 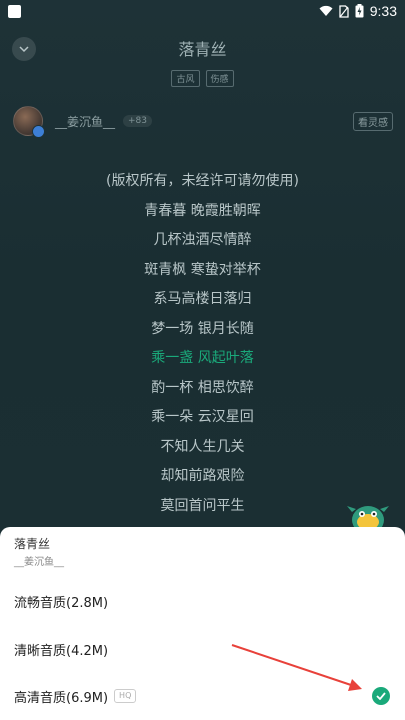 I want to click on lyric-line: 梦一场 银月长随, so click(x=202, y=328).